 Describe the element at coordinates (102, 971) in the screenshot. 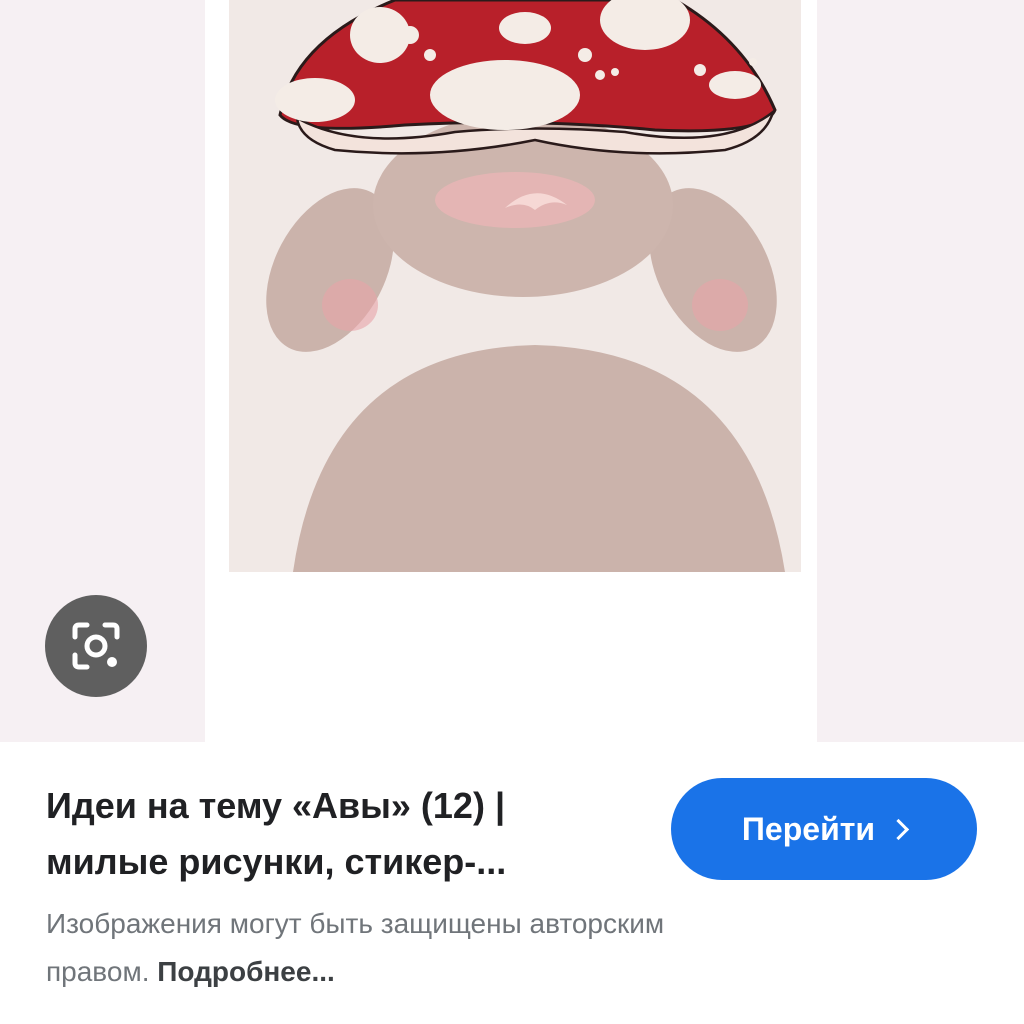

I see `disclaimer-text-line-2: правом.` at that location.